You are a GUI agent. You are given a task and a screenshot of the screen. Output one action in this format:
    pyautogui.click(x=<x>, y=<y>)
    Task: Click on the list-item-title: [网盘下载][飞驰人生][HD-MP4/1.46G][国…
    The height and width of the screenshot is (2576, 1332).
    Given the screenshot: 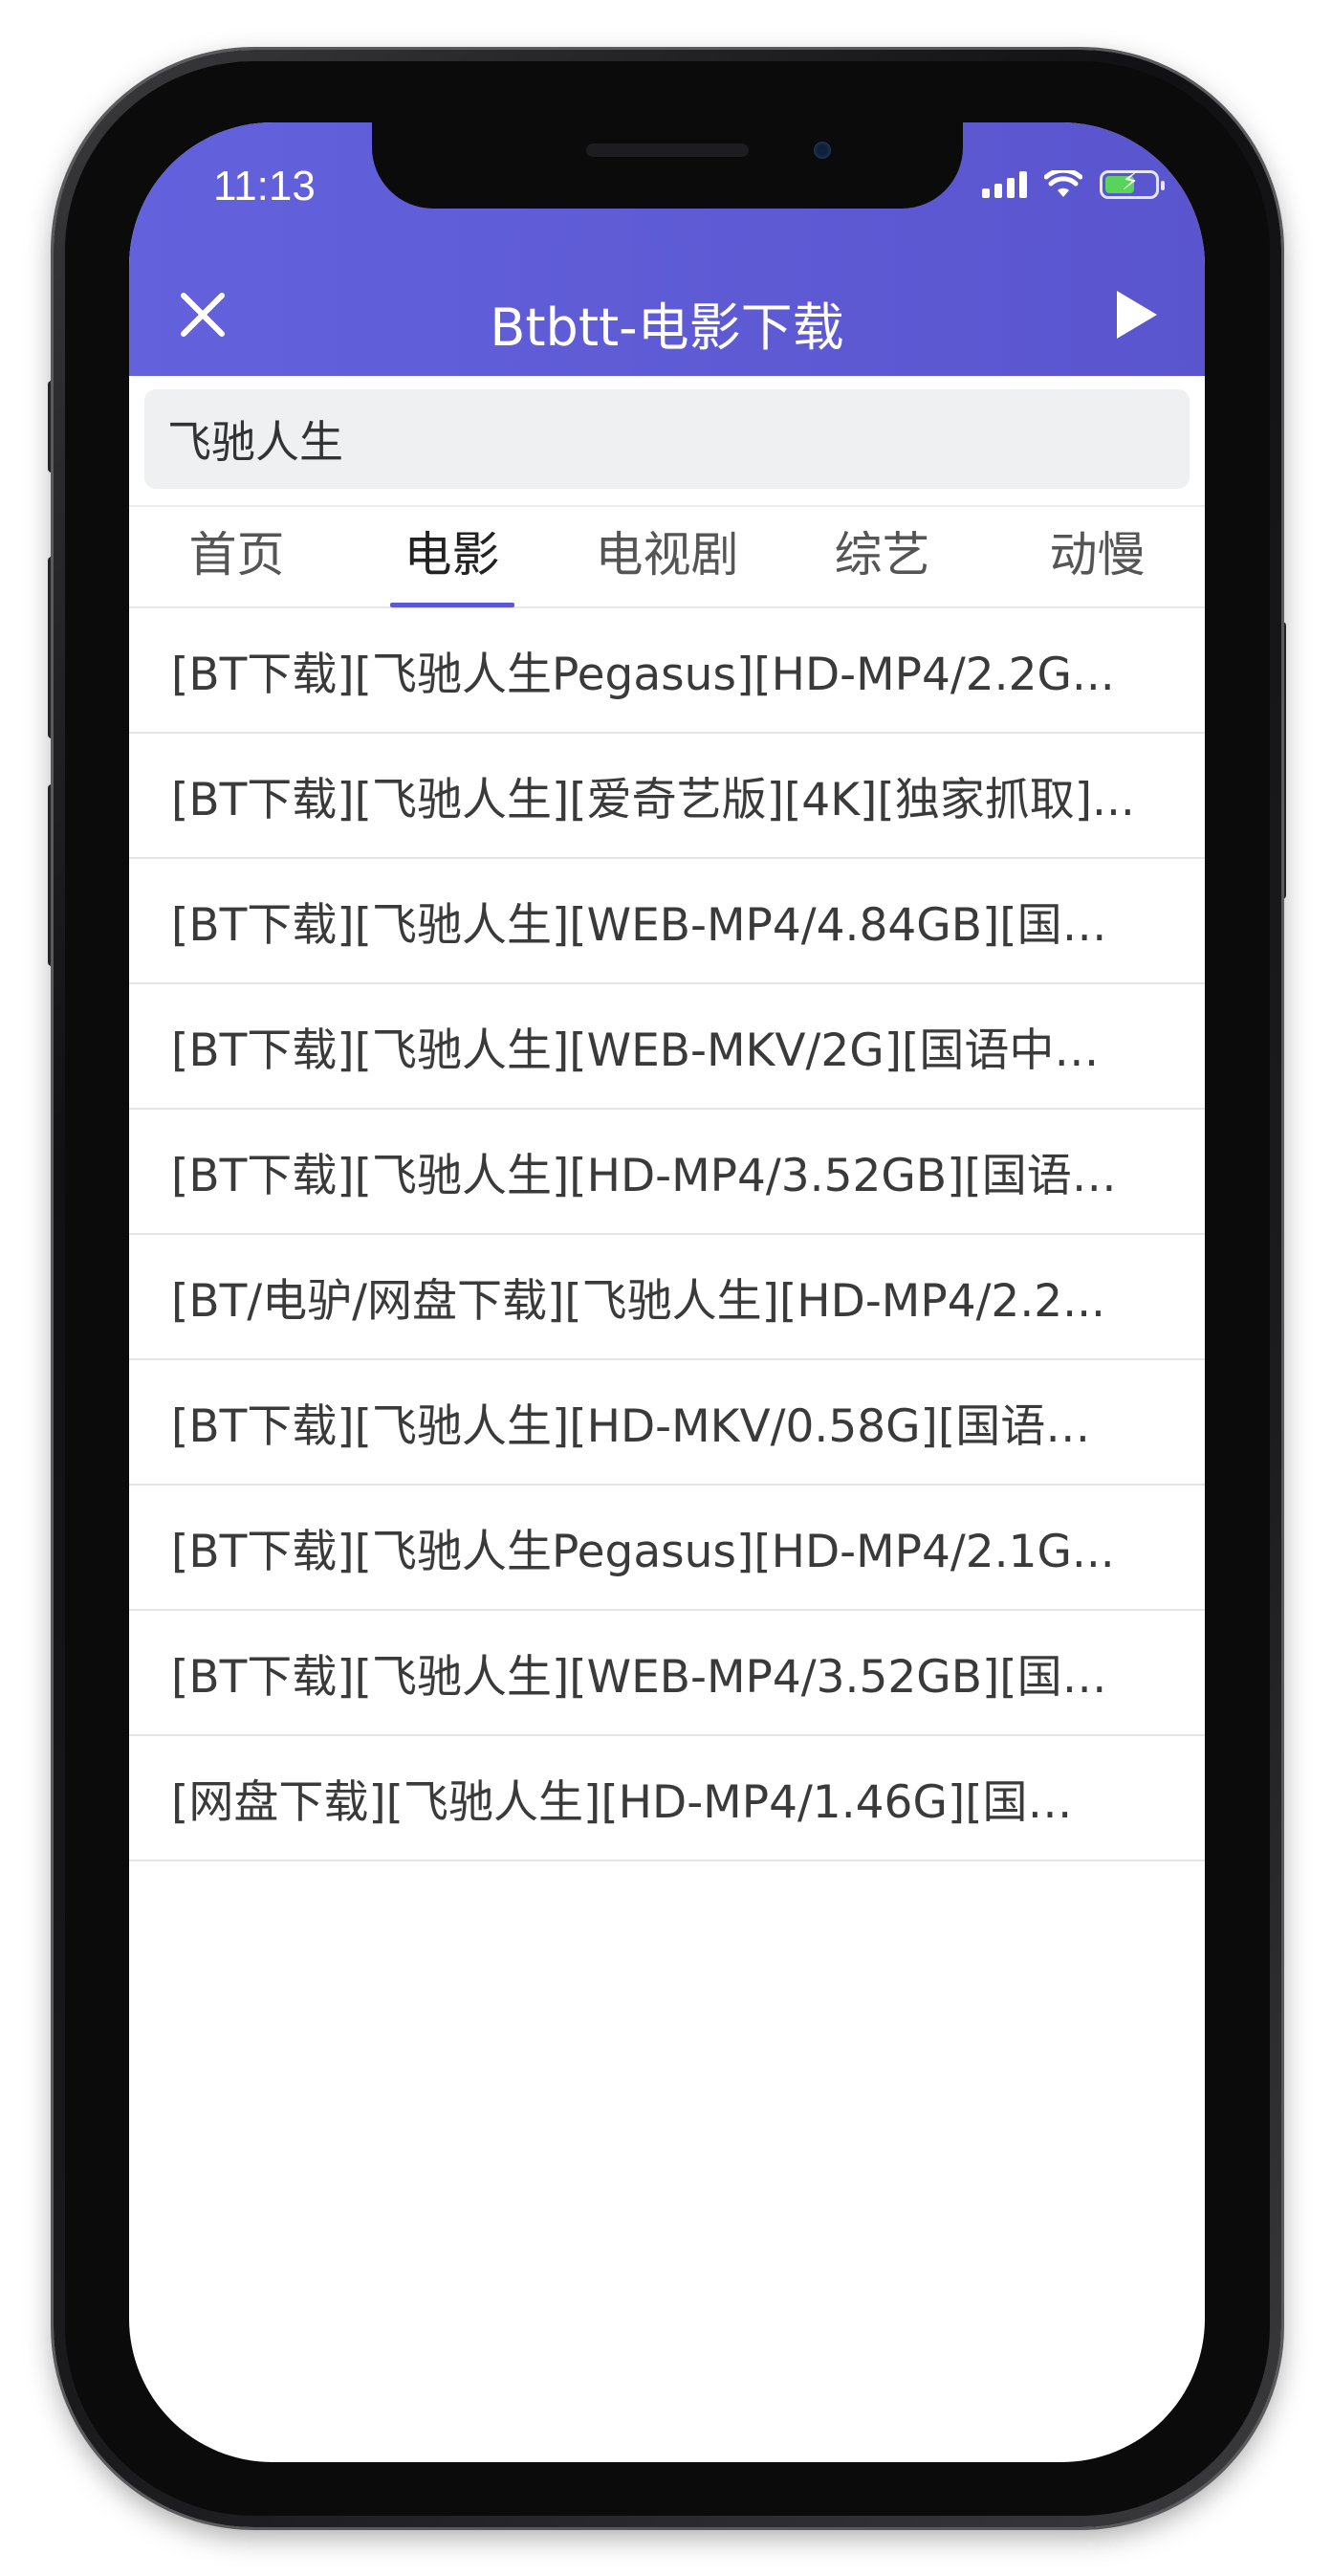 What is the action you would take?
    pyautogui.click(x=622, y=1802)
    